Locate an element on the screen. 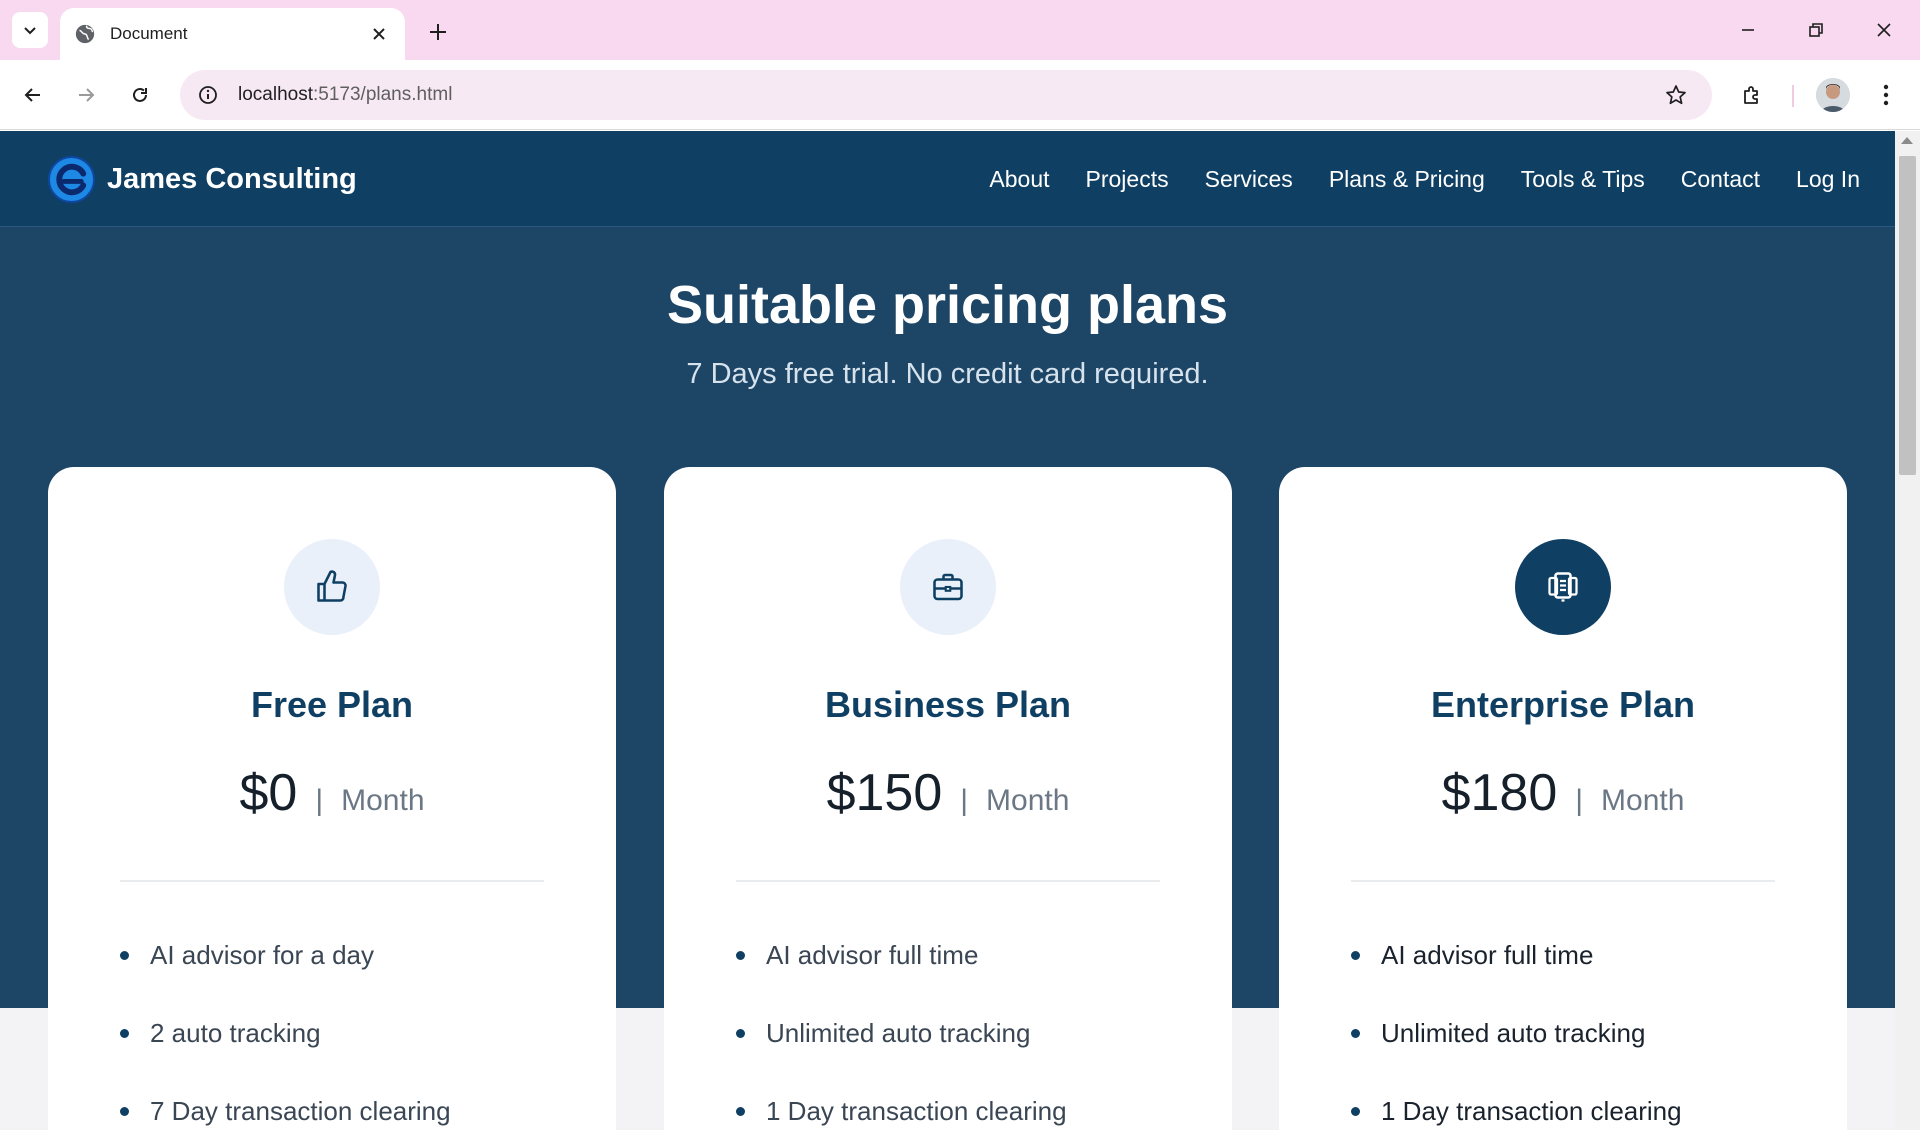 Image resolution: width=1920 pixels, height=1130 pixels. briefcase-icon is located at coordinates (948, 587).